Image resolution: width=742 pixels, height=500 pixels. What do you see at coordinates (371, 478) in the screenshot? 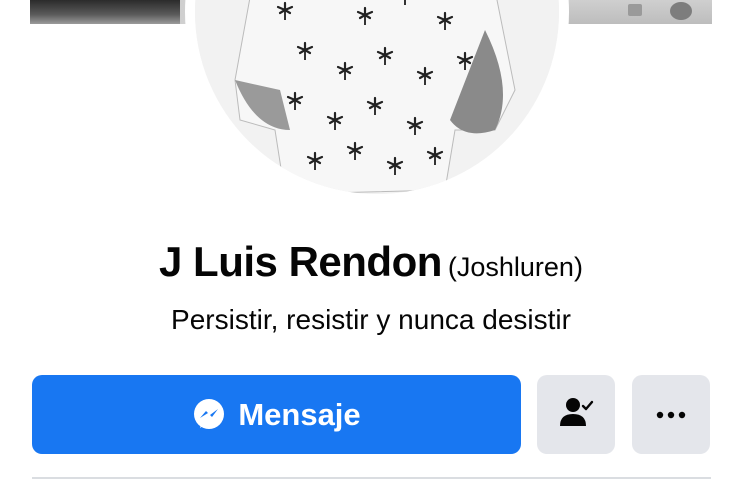
I see `section-divider` at bounding box center [371, 478].